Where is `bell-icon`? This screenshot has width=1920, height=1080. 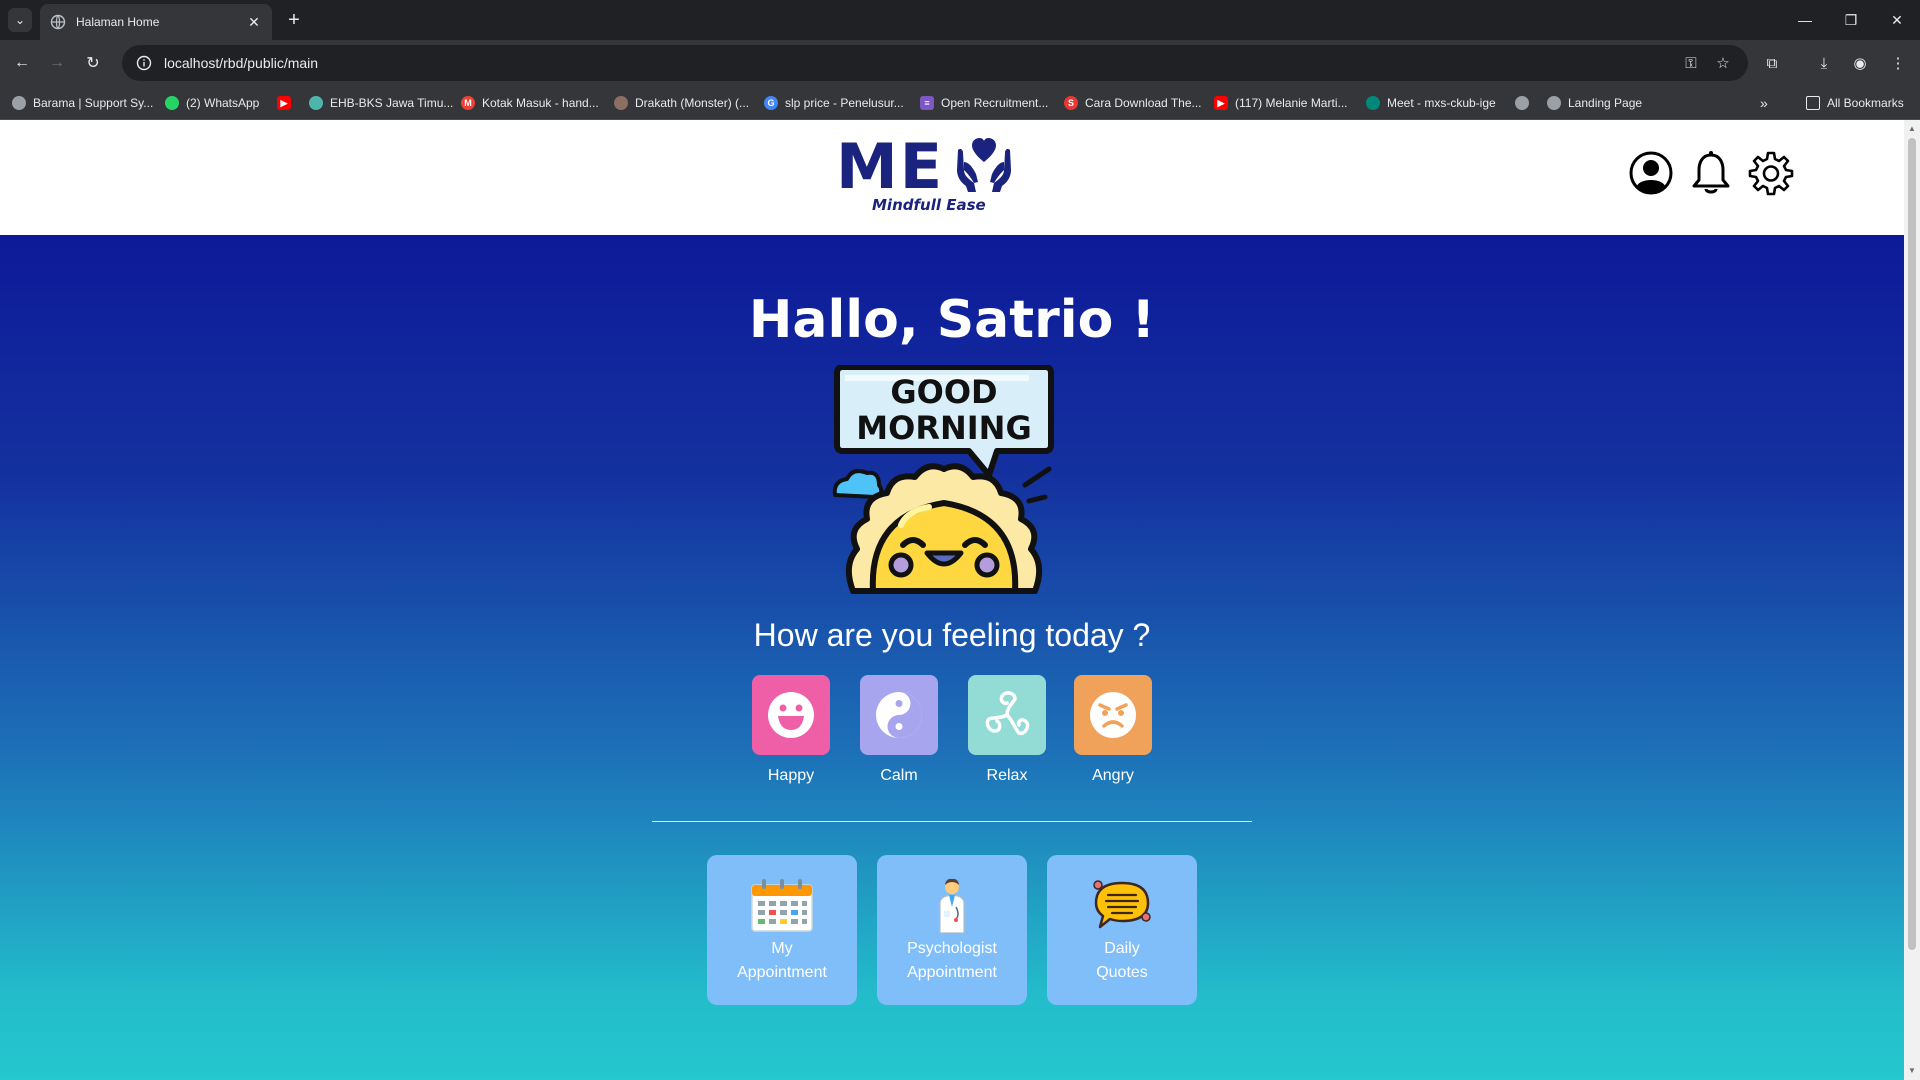 bell-icon is located at coordinates (1711, 173).